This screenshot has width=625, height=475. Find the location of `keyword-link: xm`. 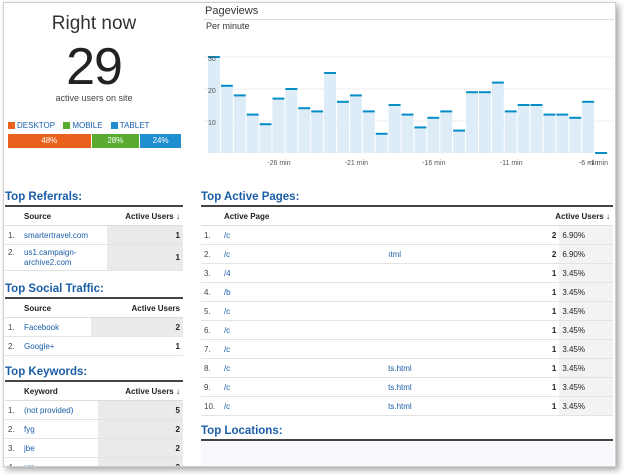

keyword-link: xm is located at coordinates (60, 461).